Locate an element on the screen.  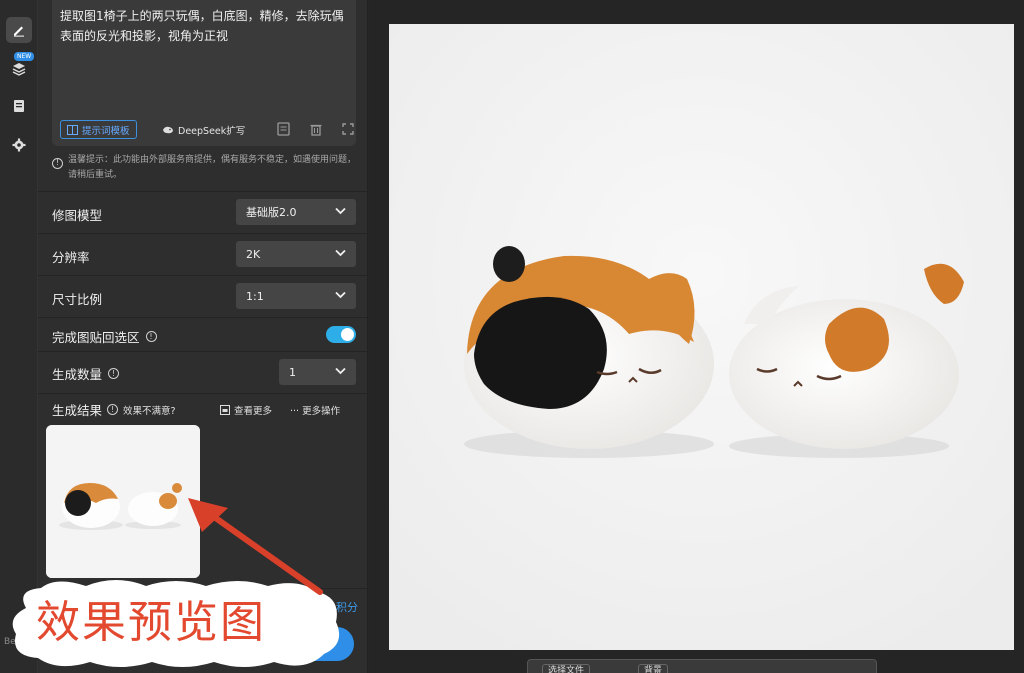
ratio-select: 1:1 is located at coordinates (296, 296).